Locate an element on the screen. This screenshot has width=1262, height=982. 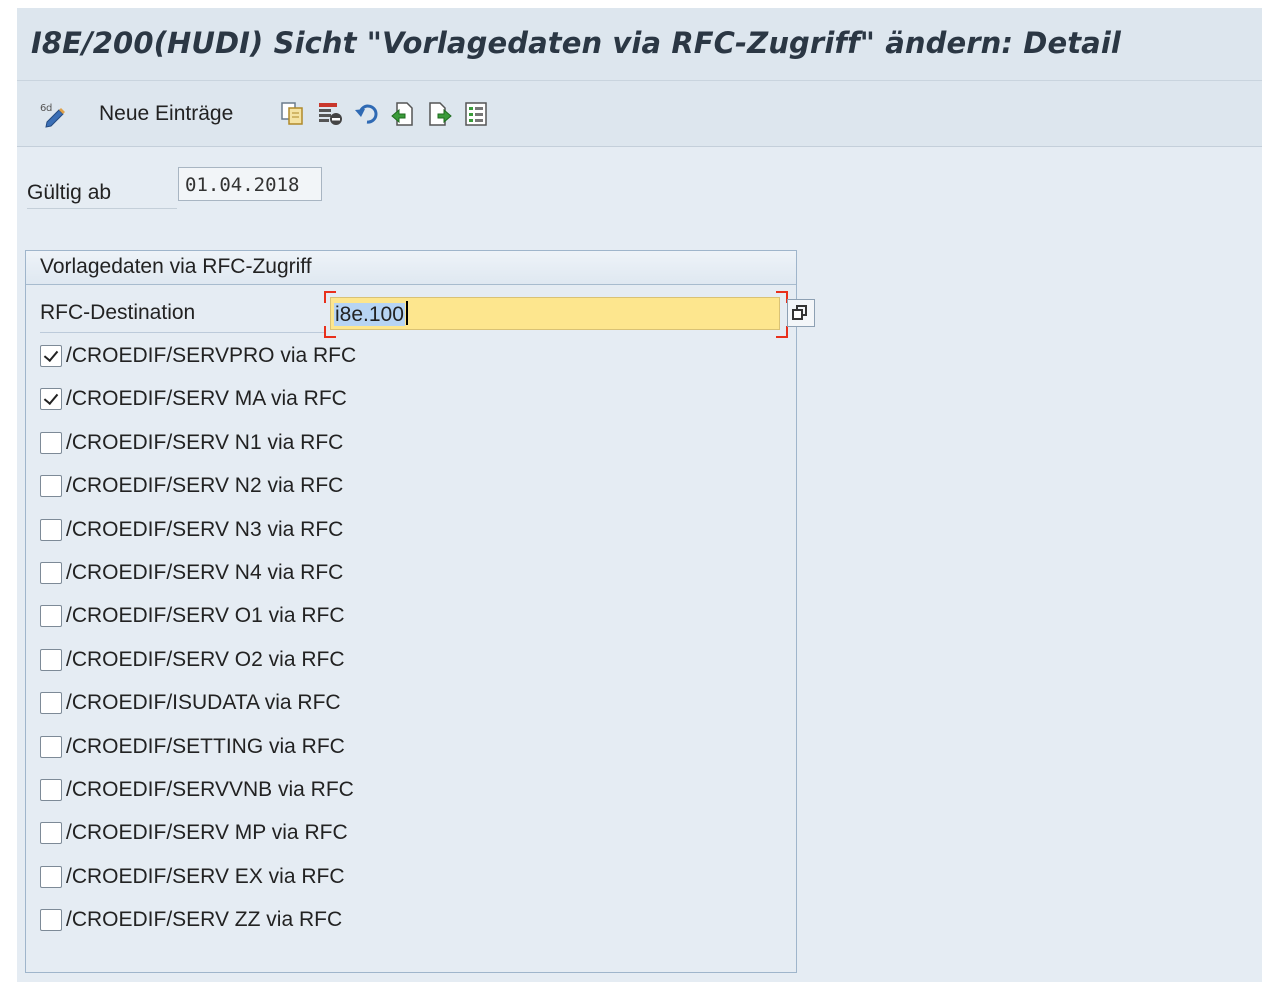
next-entry-button is located at coordinates (440, 114).